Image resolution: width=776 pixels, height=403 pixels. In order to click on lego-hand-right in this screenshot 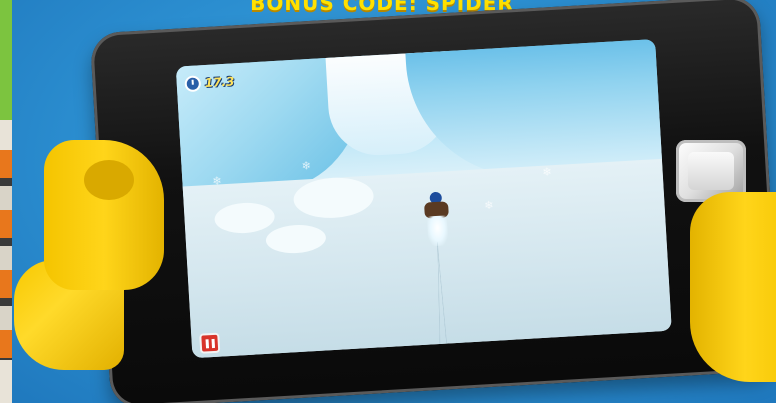, I will do `click(728, 297)`.